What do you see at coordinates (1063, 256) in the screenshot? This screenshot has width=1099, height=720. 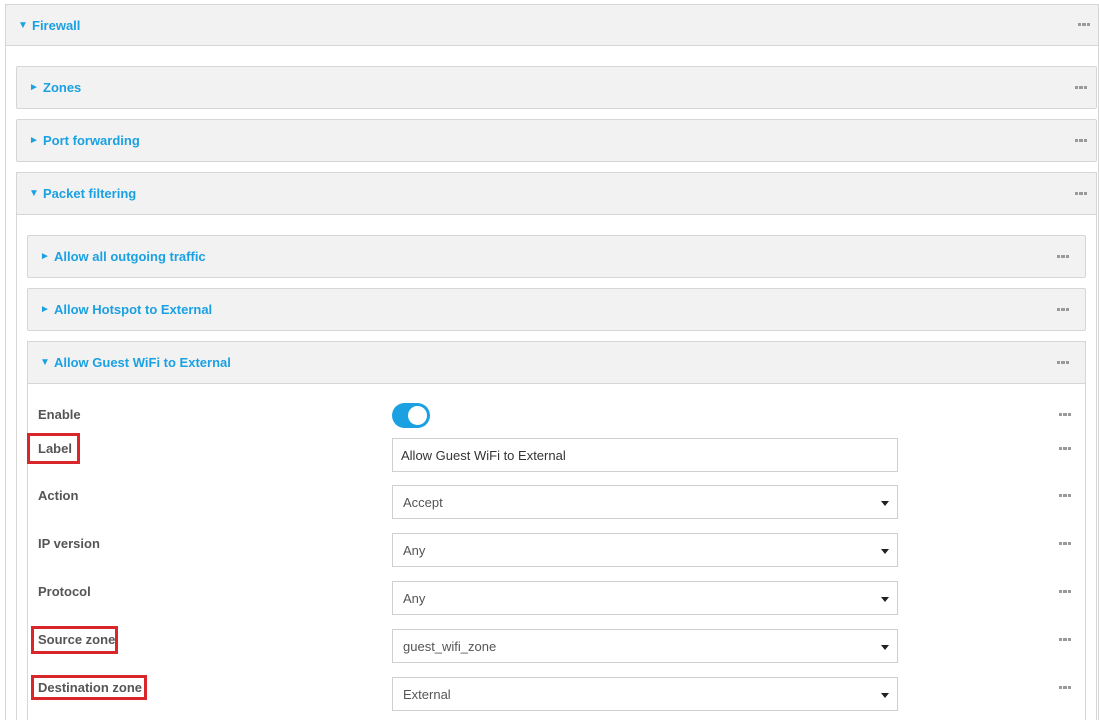 I see `rule-allow-outgoing-menu-icon` at bounding box center [1063, 256].